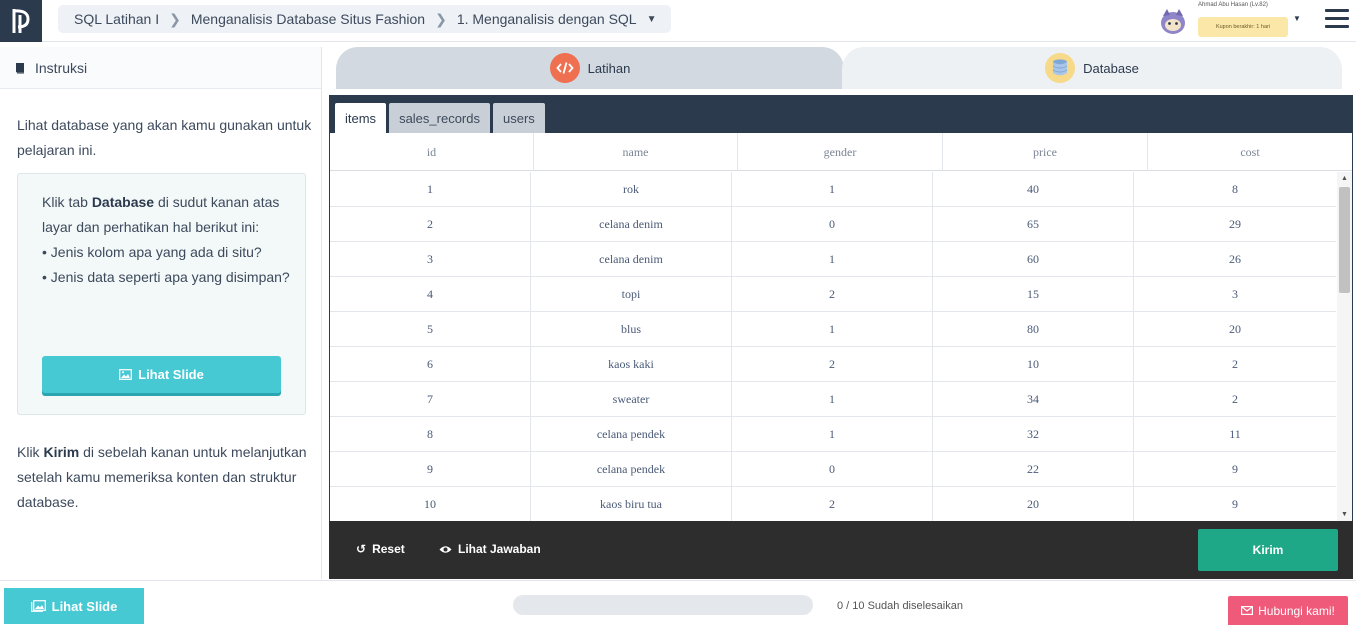 This screenshot has width=1356, height=625. Describe the element at coordinates (1268, 550) in the screenshot. I see `submit-button: Kirim` at that location.